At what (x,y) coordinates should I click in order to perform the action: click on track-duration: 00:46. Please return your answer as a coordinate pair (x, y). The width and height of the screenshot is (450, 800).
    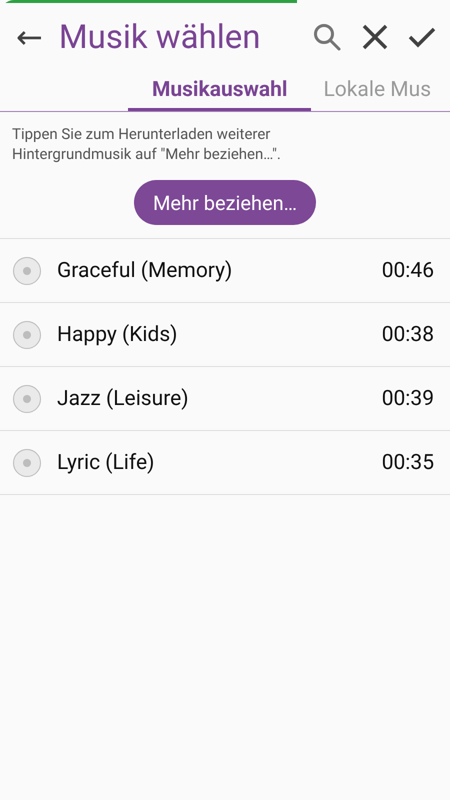
    Looking at the image, I should click on (408, 270).